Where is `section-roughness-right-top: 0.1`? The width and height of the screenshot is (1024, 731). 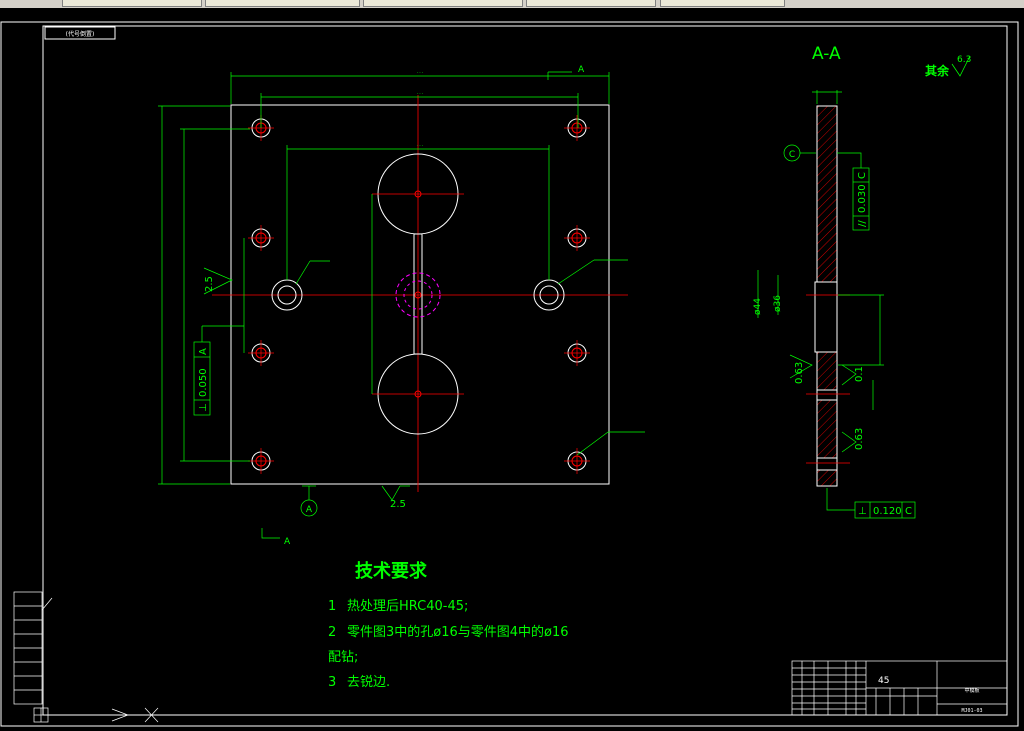
section-roughness-right-top: 0.1 is located at coordinates (859, 374).